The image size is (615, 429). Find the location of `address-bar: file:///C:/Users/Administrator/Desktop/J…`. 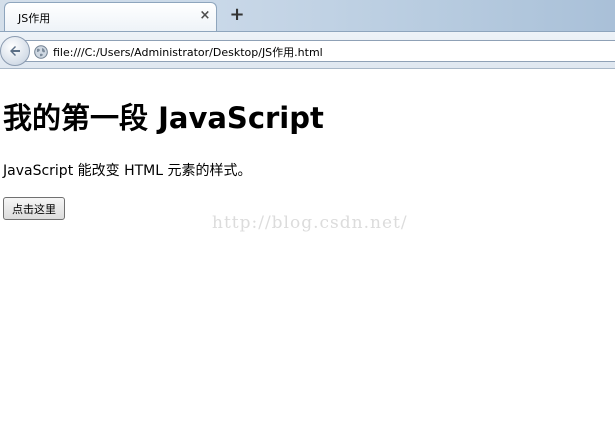

address-bar: file:///C:/Users/Administrator/Desktop/J… is located at coordinates (319, 51).